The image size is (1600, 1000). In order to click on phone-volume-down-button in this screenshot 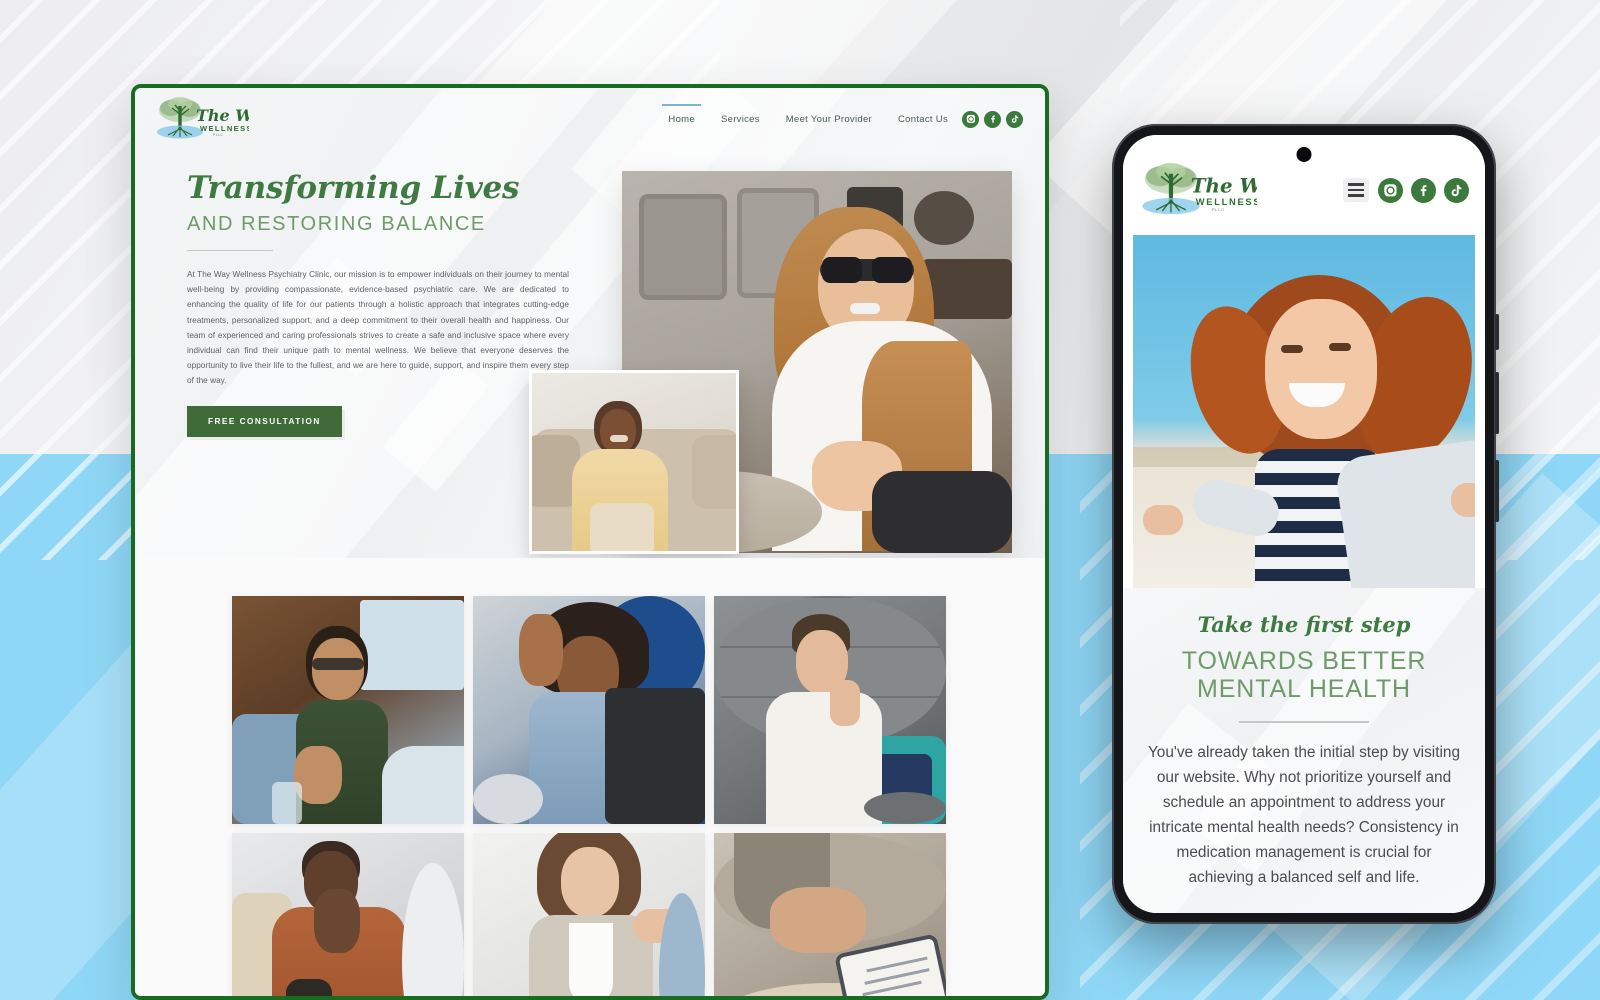, I will do `click(1497, 491)`.